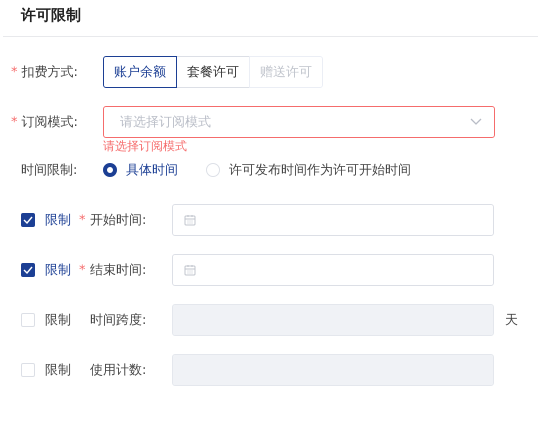 Image resolution: width=538 pixels, height=425 pixels. I want to click on field-label: 订阅模式:, so click(50, 122).